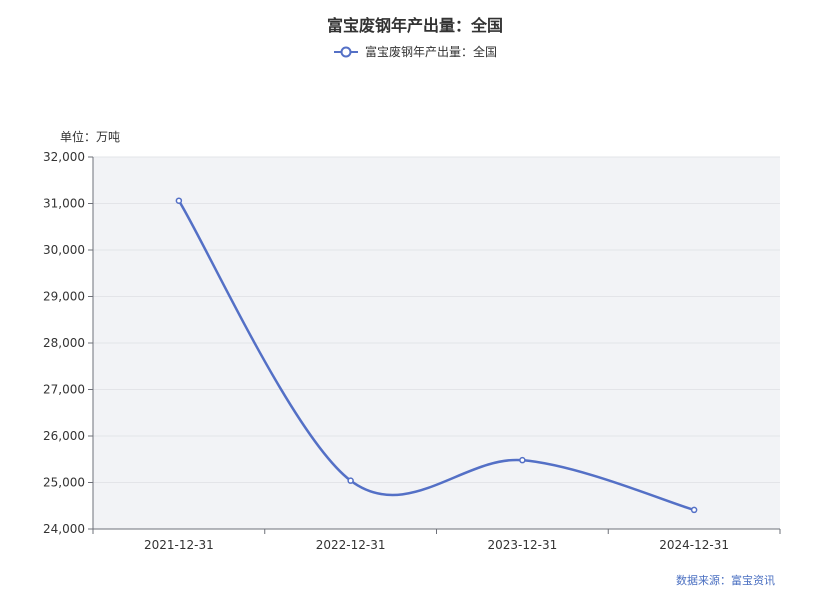 The height and width of the screenshot is (591, 830). I want to click on x-tick-label: 2024-12-31, so click(694, 545).